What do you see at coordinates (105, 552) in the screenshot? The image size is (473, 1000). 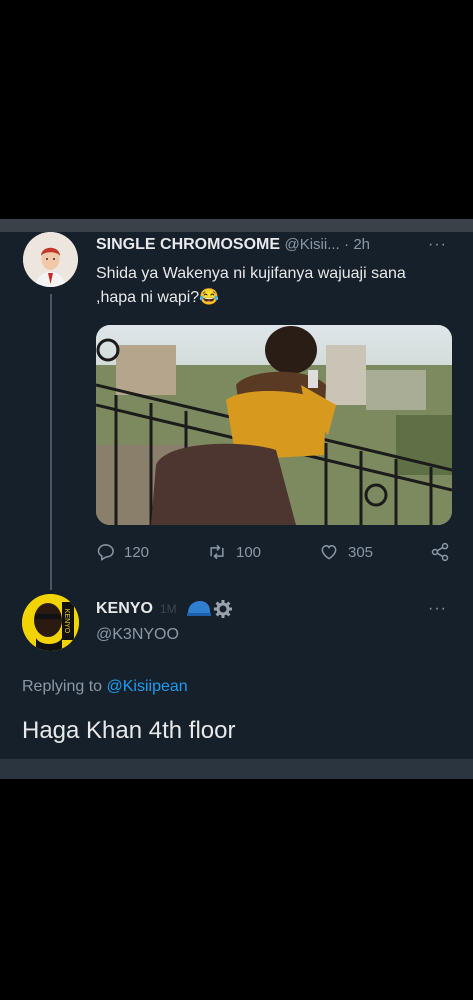 I see `reply-icon` at bounding box center [105, 552].